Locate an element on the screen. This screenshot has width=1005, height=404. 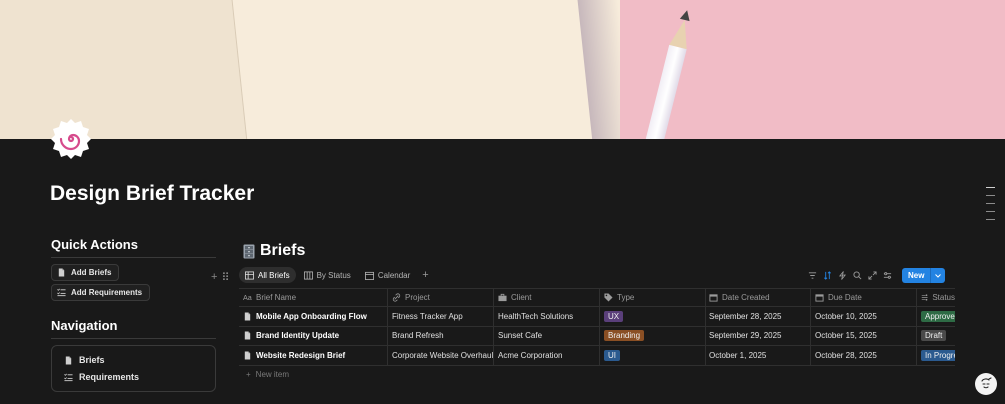
status-cell: Approved is located at coordinates (936, 316).